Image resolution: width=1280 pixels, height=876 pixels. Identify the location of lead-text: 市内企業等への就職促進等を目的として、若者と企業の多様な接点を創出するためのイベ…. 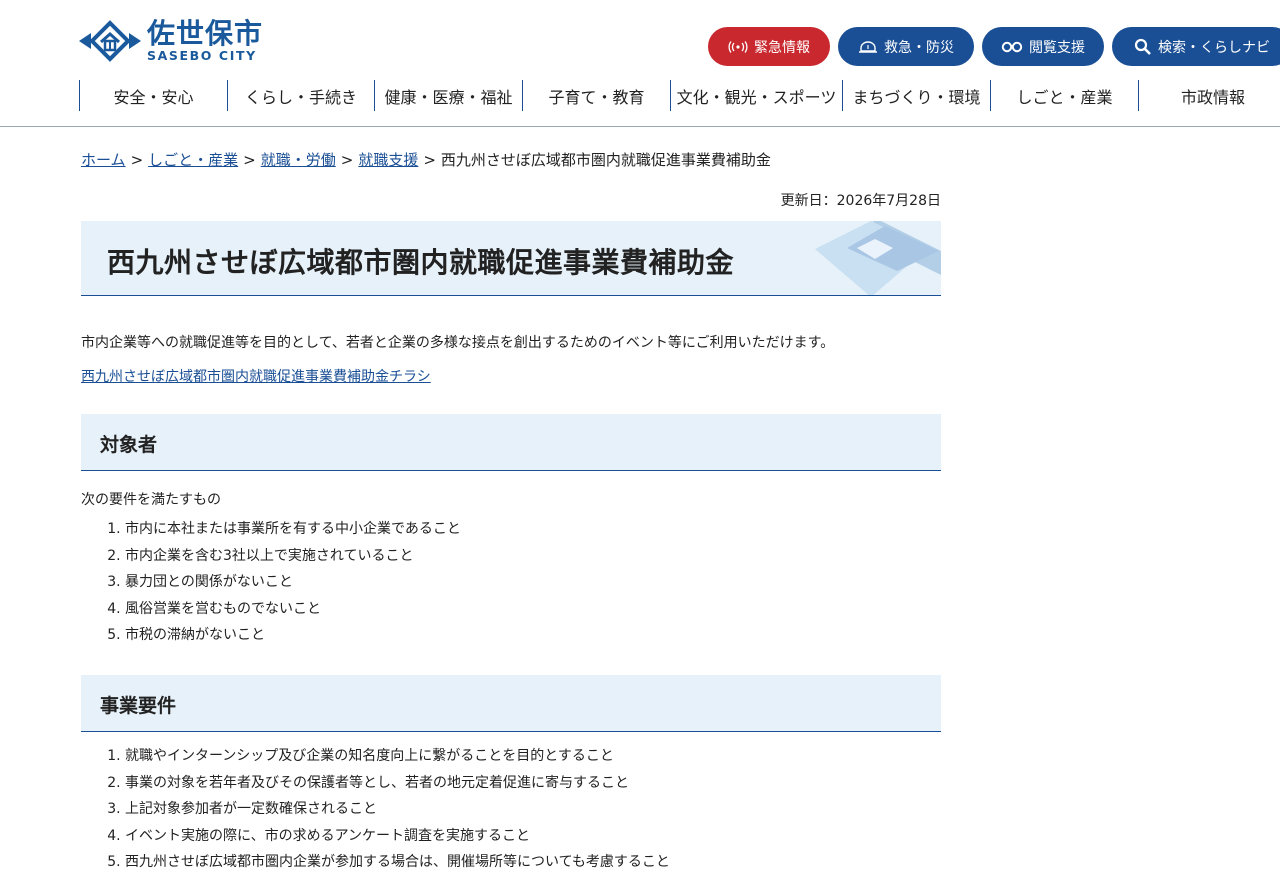
(458, 343).